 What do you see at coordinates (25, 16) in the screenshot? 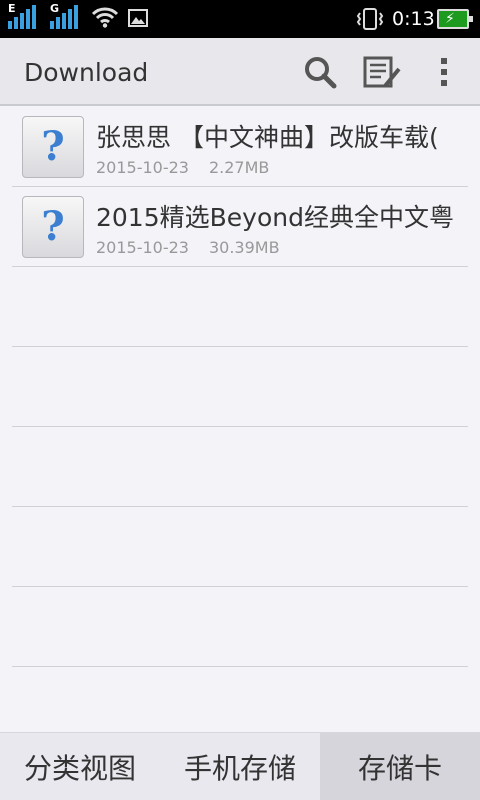
I see `signal-icon: E` at bounding box center [25, 16].